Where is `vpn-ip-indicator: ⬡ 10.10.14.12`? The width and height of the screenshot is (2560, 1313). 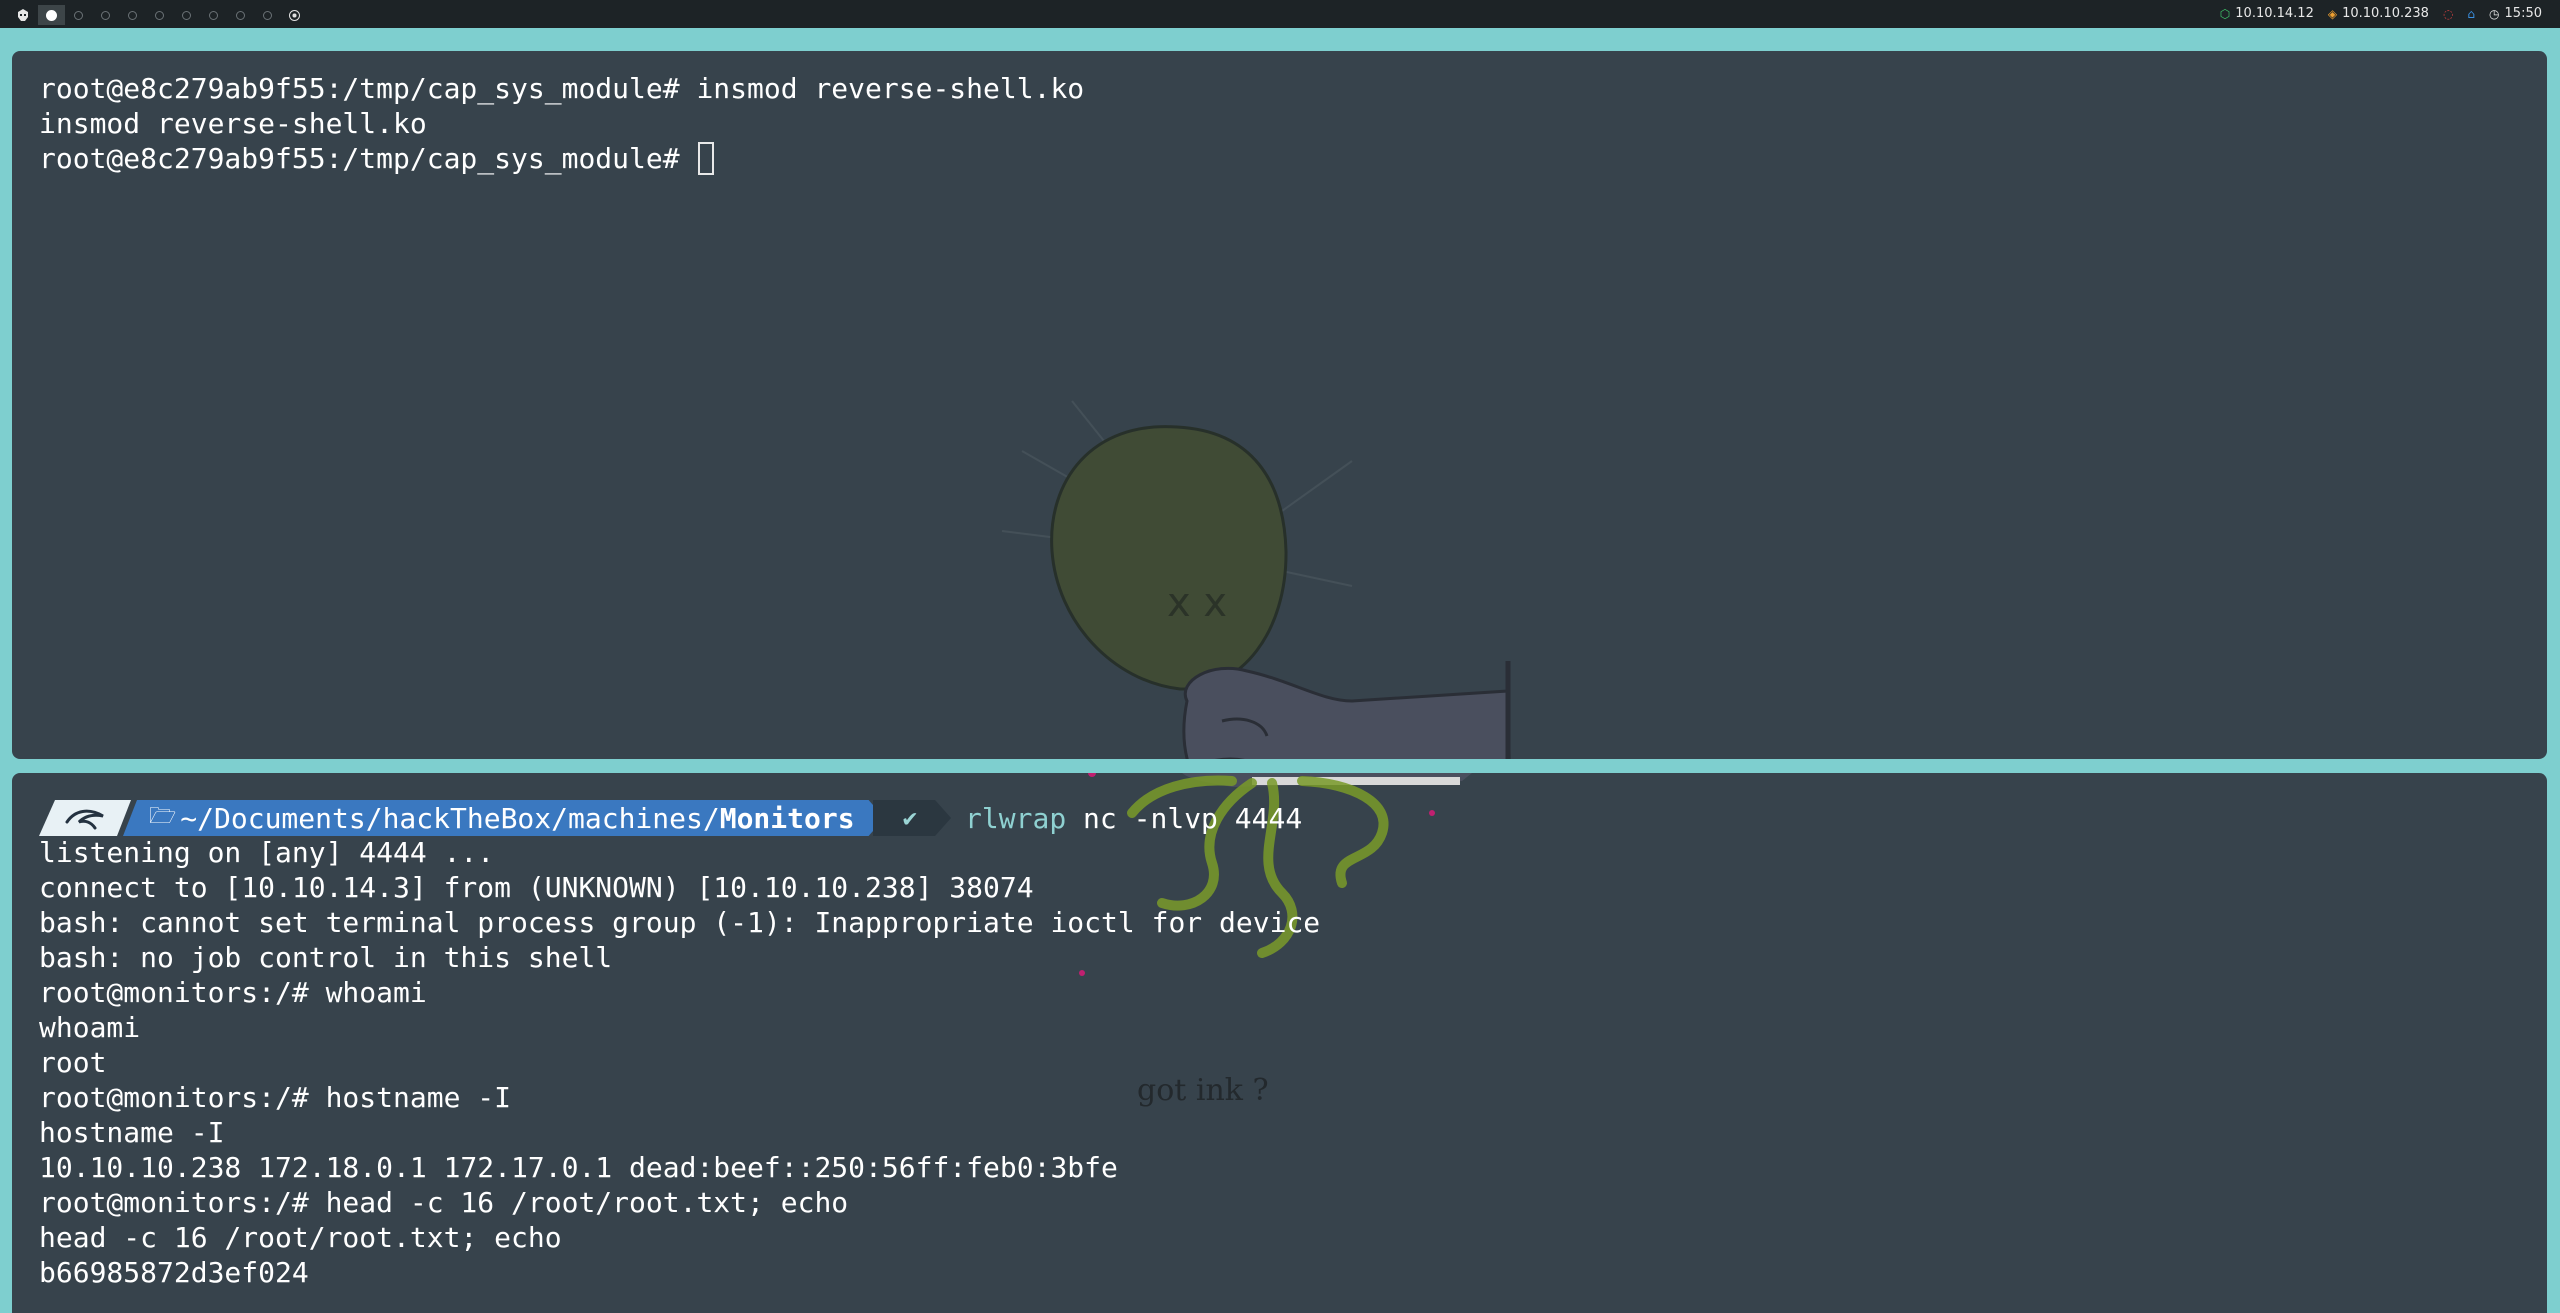
vpn-ip-indicator: ⬡ 10.10.14.12 is located at coordinates (2267, 13).